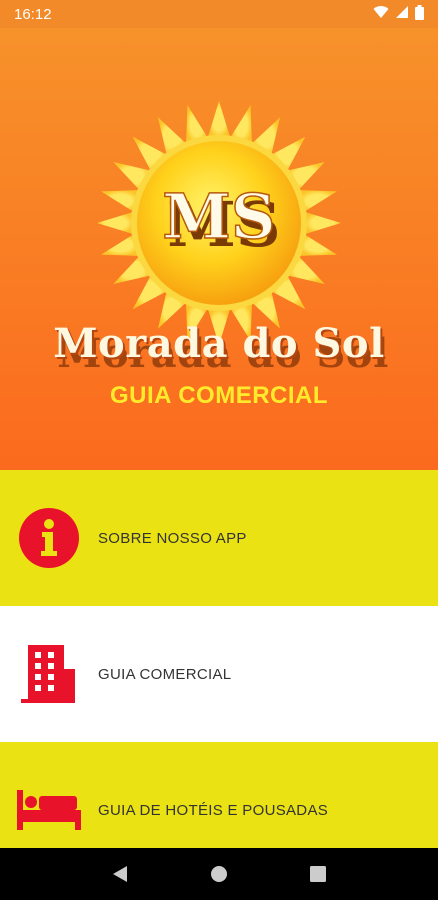 The image size is (438, 900). What do you see at coordinates (219, 395) in the screenshot?
I see `brand-subtitle: GUIA COMERCIAL` at bounding box center [219, 395].